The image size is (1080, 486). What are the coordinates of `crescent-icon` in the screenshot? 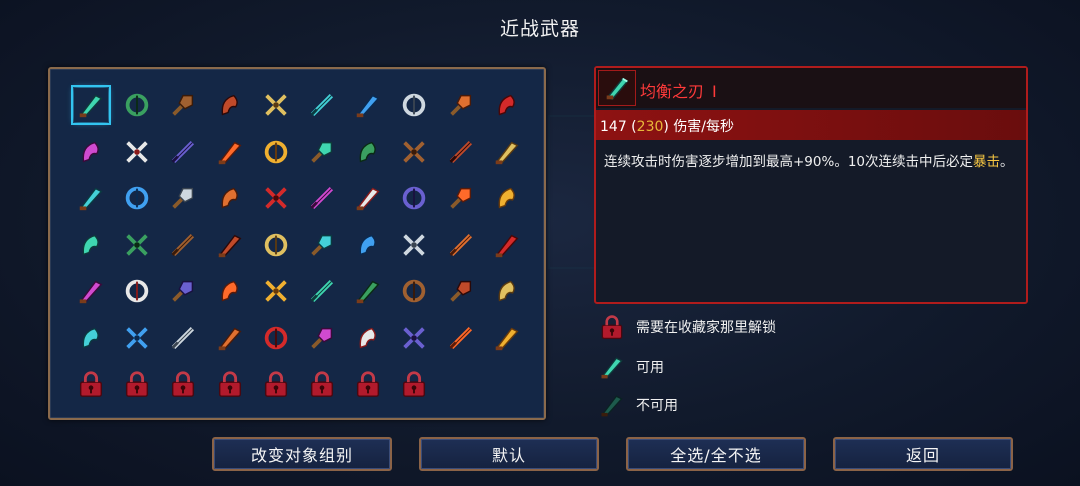 It's located at (414, 291).